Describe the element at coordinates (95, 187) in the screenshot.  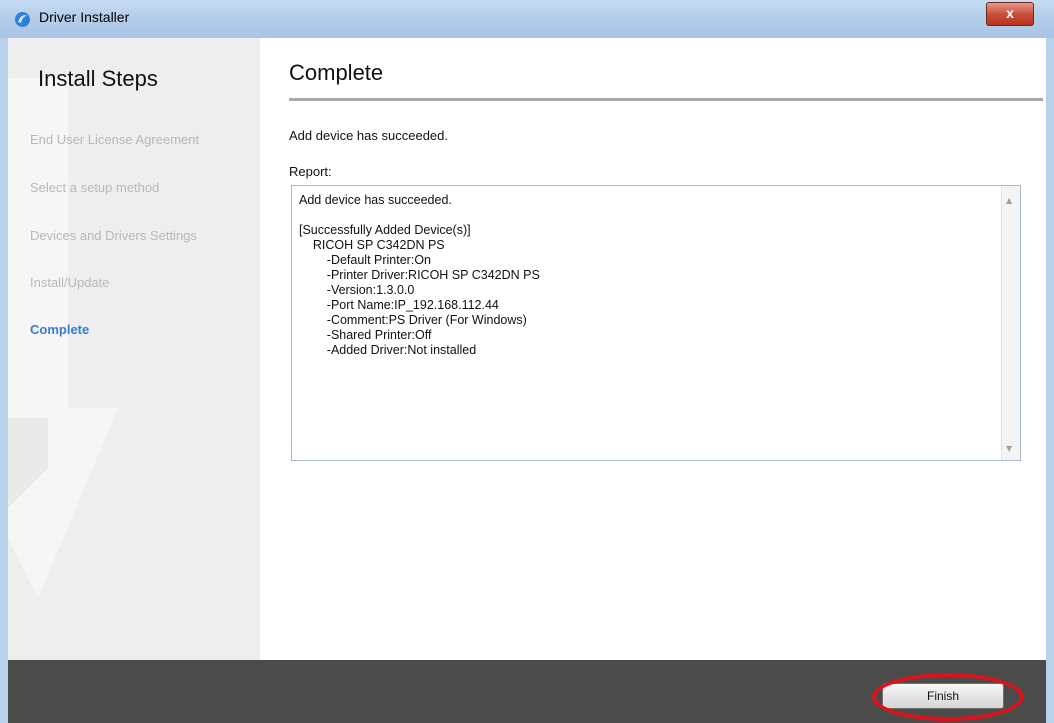
I see `step-select-setup-method: Select a setup method` at that location.